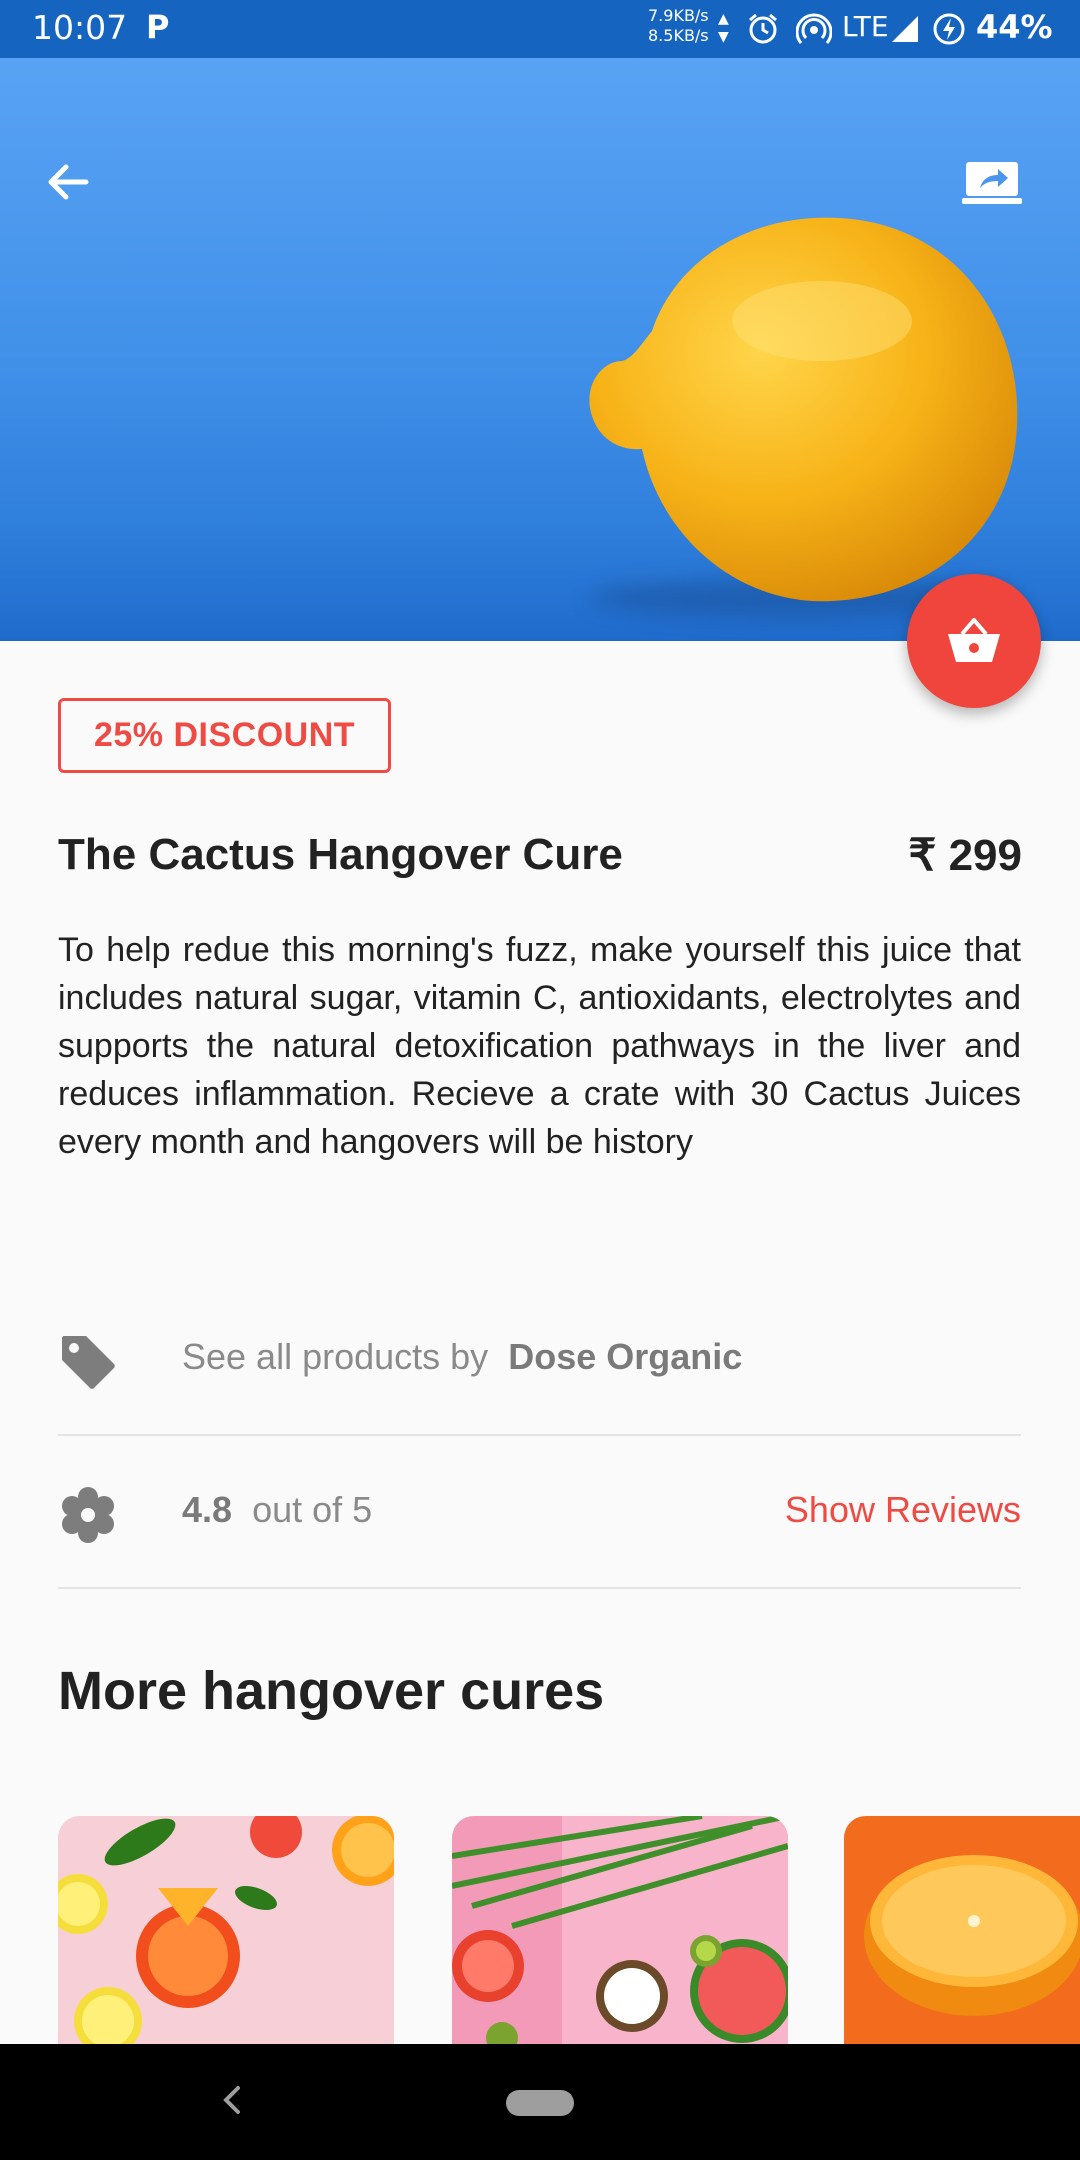 Image resolution: width=1080 pixels, height=2160 pixels. I want to click on signal-icon, so click(905, 29).